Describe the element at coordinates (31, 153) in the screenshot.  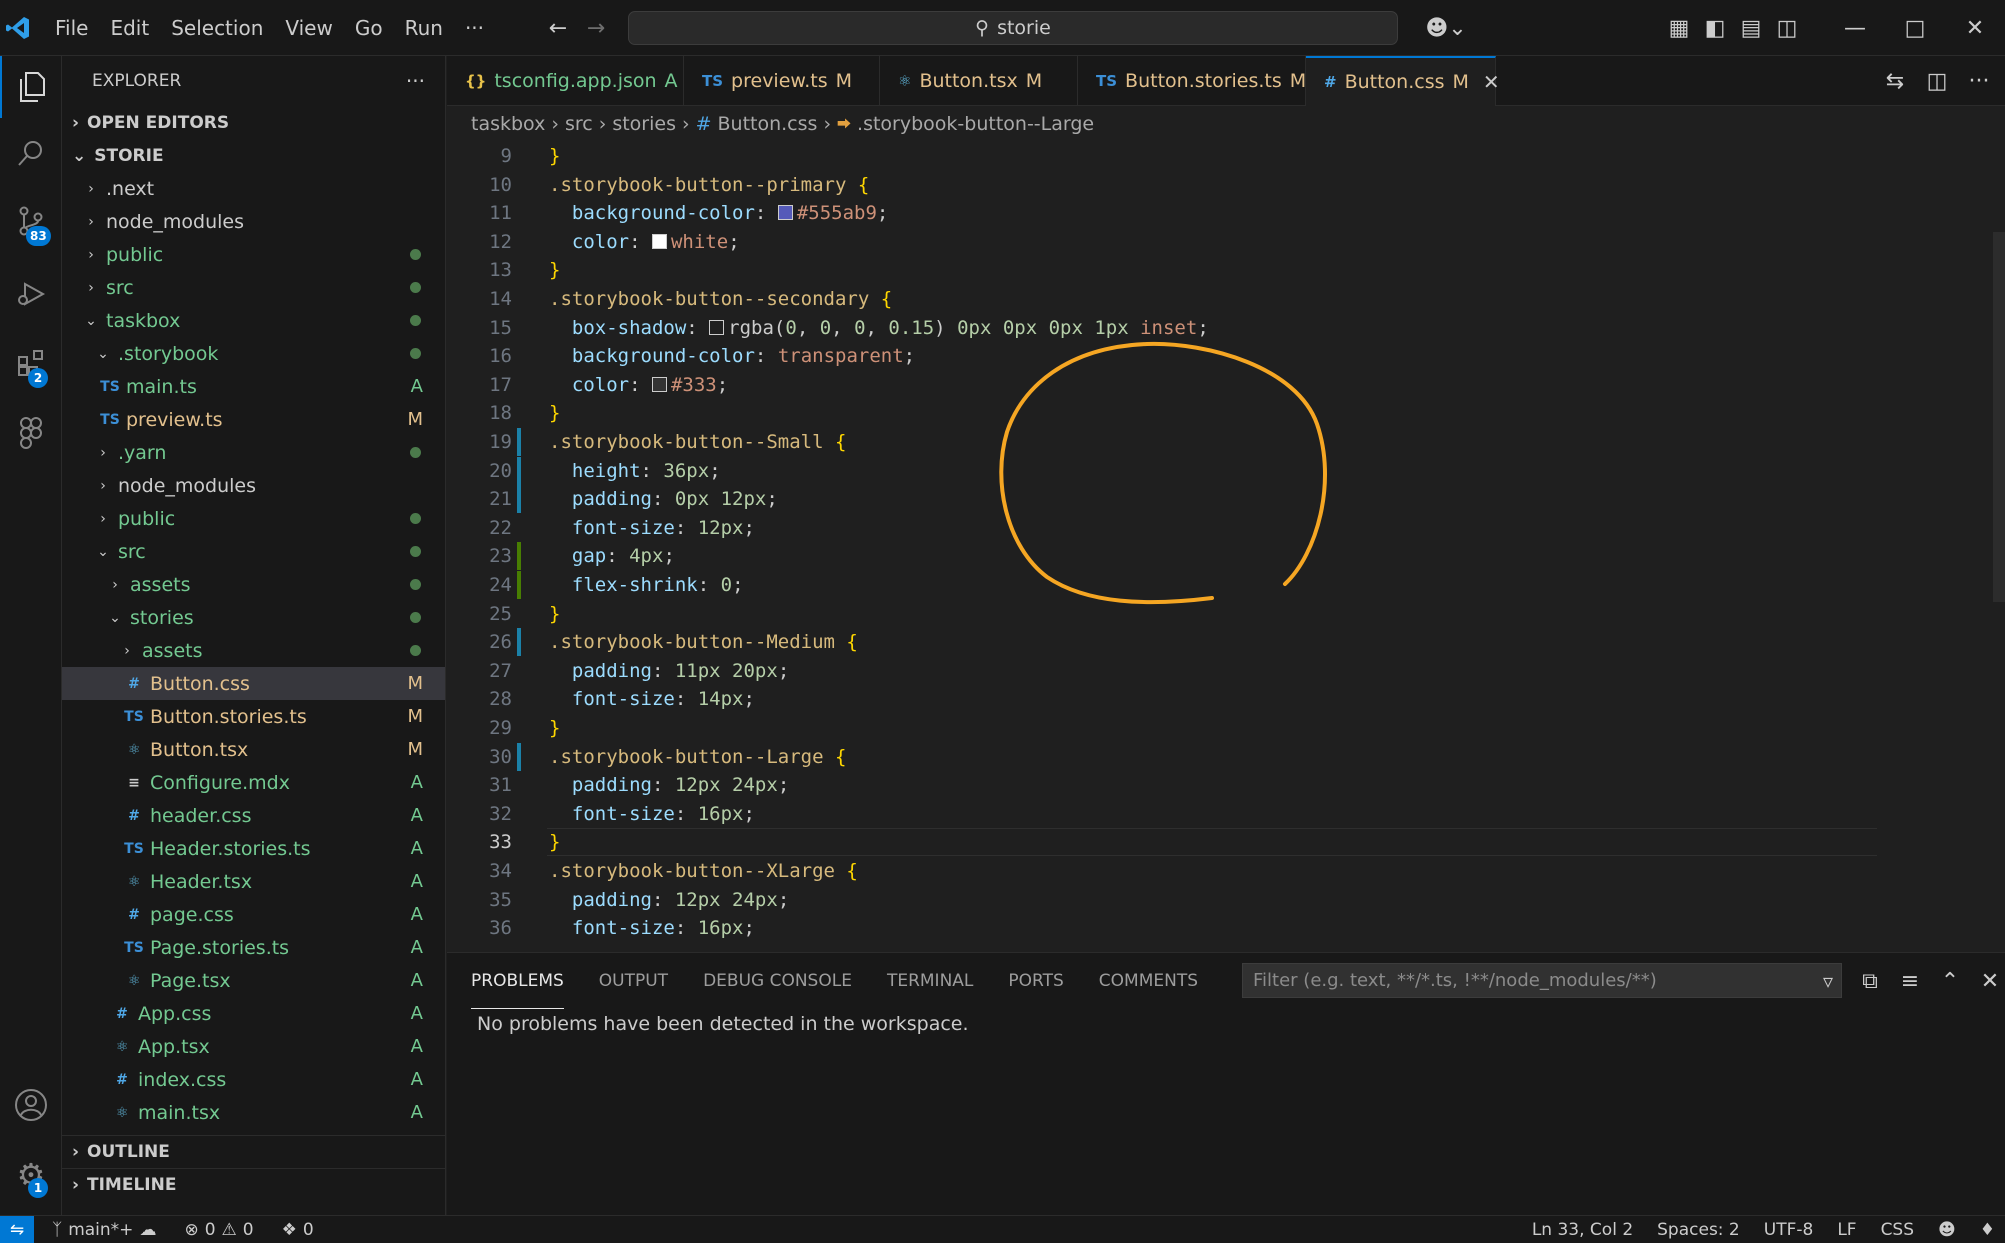
I see `search-icon` at that location.